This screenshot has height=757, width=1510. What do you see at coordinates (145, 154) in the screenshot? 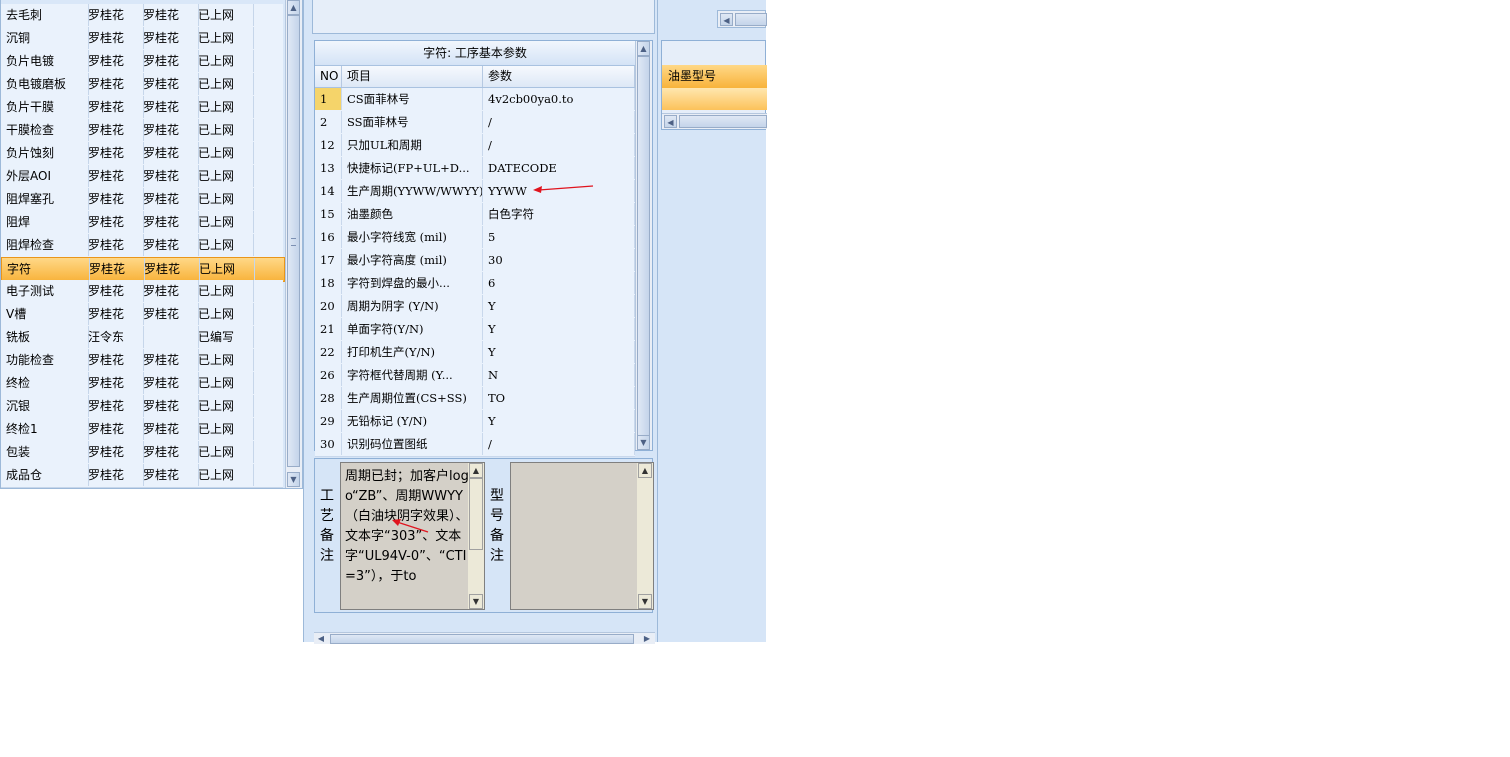
I see `process-row: 负片蚀刻 罗桂花 罗桂花 已上网` at bounding box center [145, 154].